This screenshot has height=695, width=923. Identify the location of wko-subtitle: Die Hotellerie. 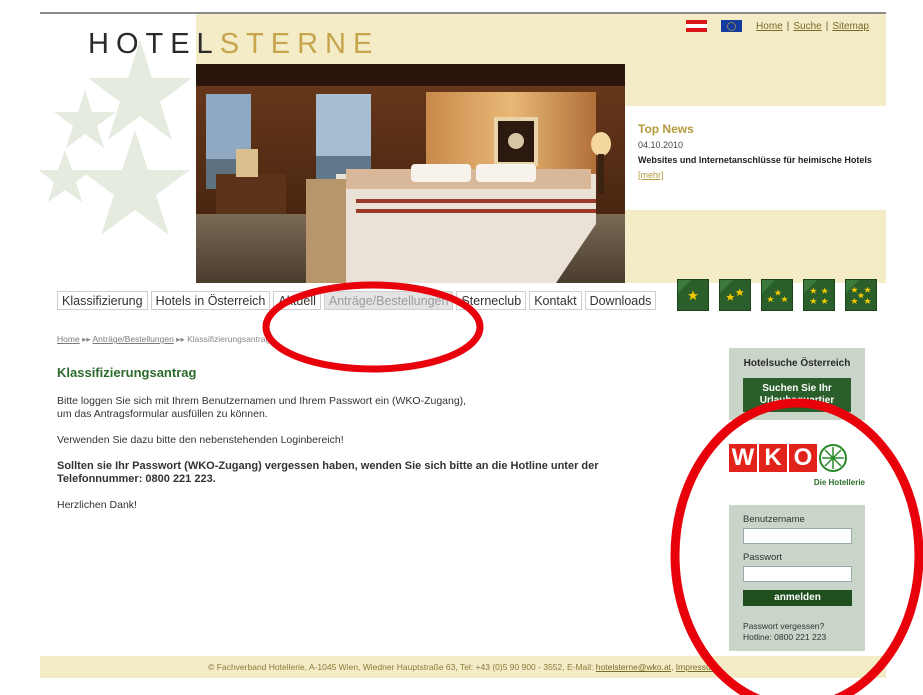
(839, 482).